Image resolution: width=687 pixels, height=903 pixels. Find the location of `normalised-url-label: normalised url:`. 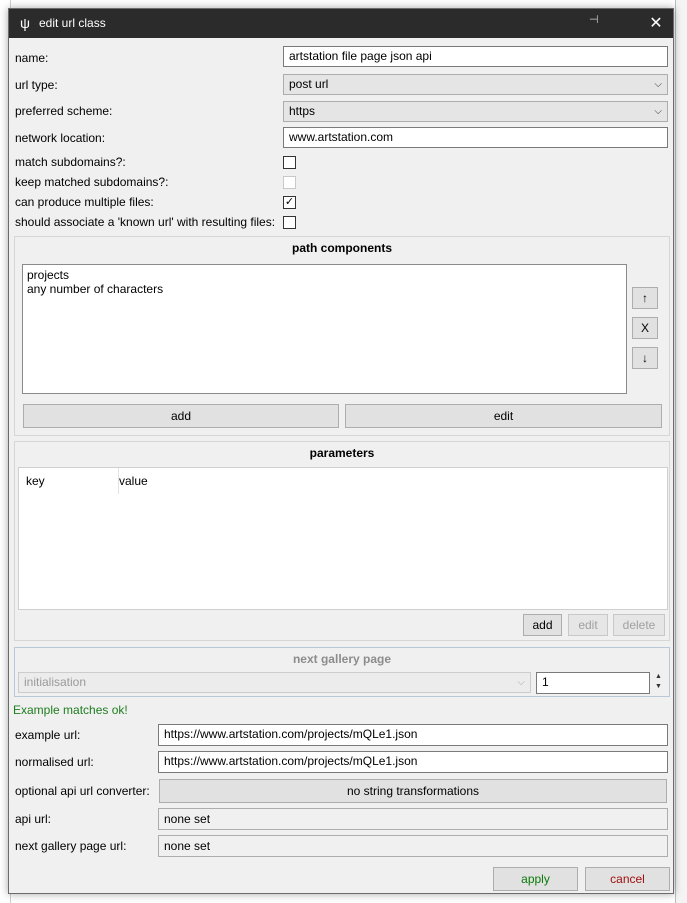

normalised-url-label: normalised url: is located at coordinates (54, 762).